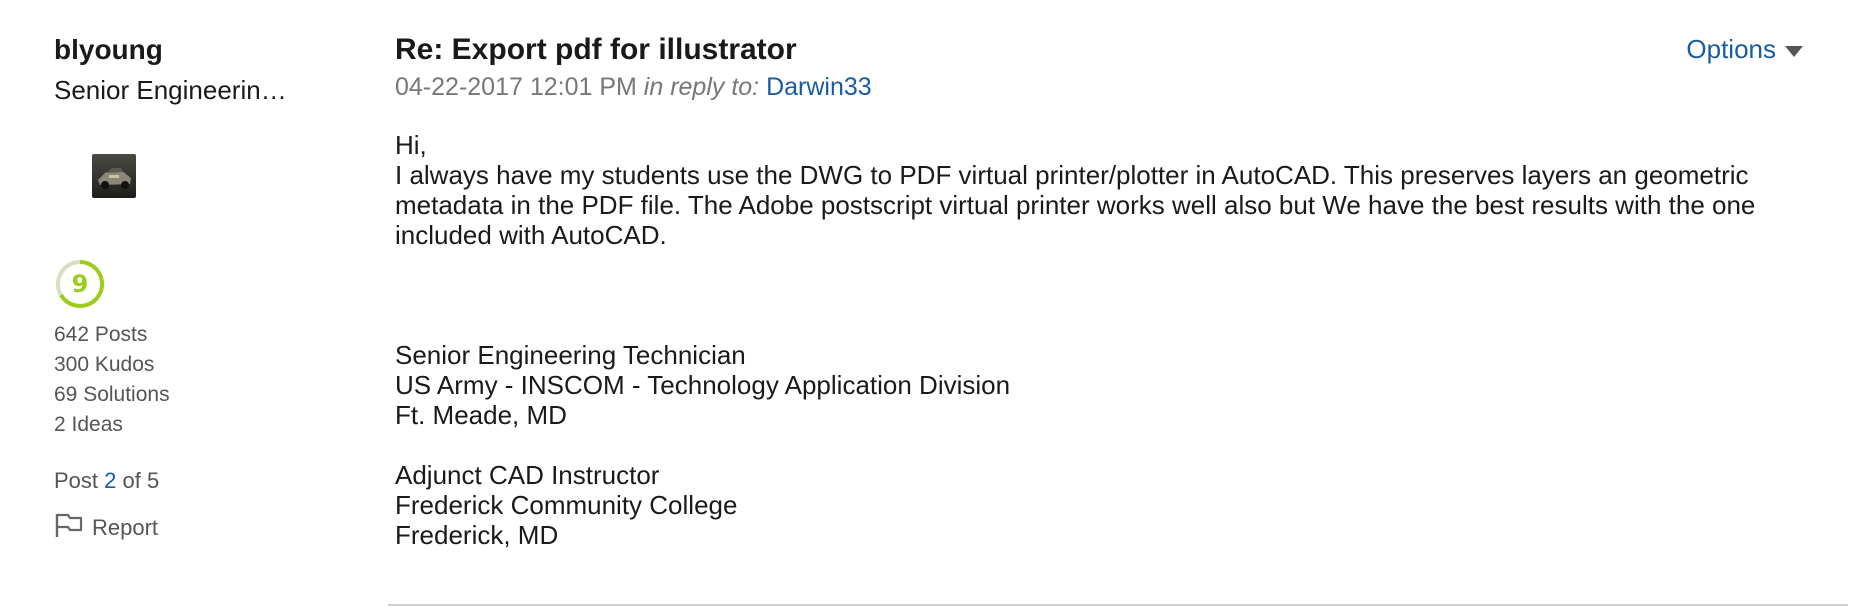  I want to click on level-badge-icon: 9, so click(80, 284).